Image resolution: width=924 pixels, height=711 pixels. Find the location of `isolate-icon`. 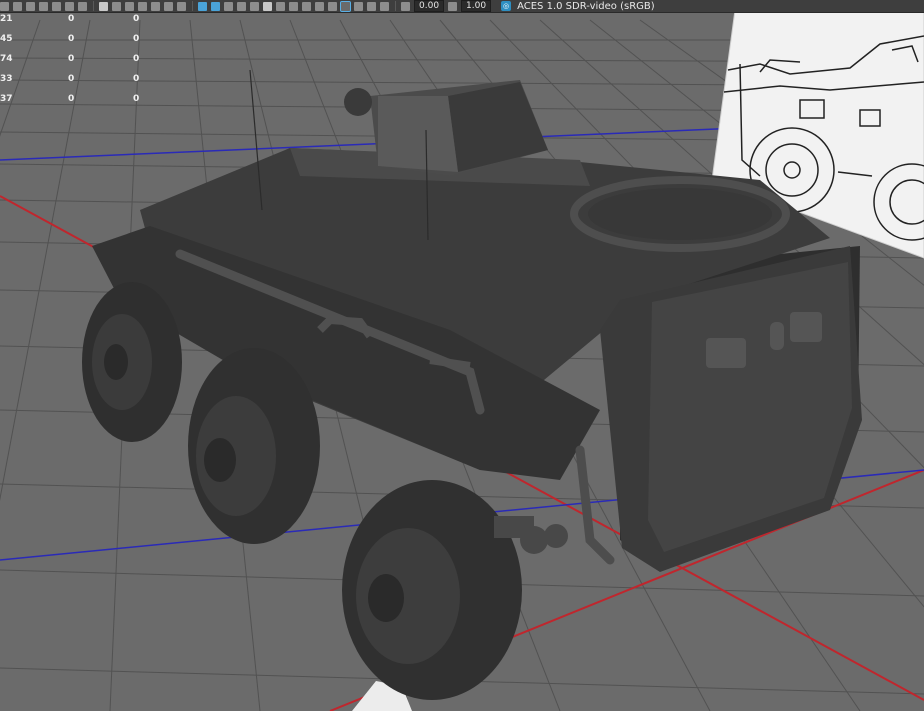

isolate-icon is located at coordinates (345, 6).